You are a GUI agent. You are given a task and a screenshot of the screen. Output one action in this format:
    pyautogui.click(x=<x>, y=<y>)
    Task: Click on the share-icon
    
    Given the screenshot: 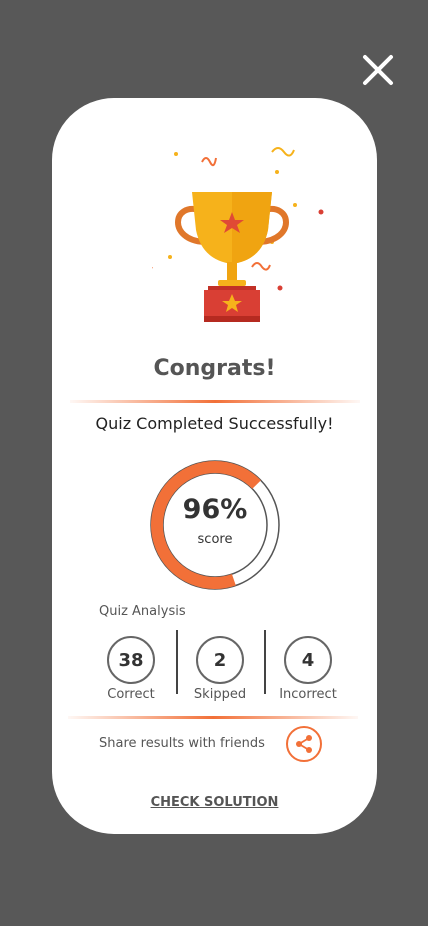 What is the action you would take?
    pyautogui.click(x=304, y=744)
    